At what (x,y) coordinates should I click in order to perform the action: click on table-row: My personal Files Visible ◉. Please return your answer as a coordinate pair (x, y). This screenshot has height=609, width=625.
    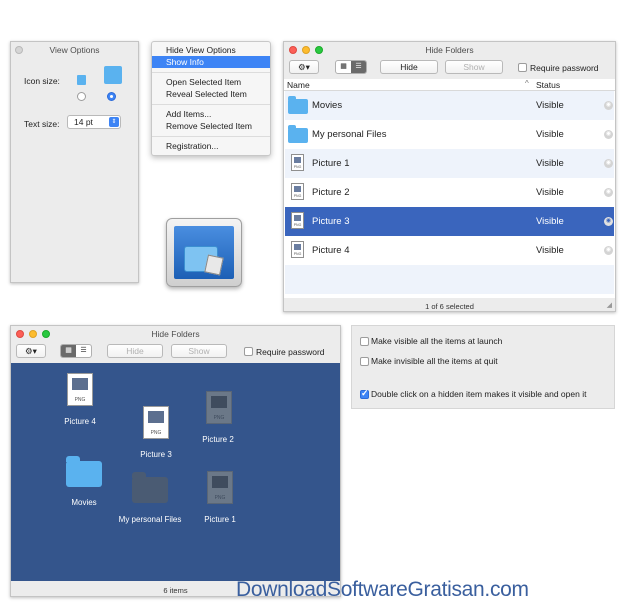
    Looking at the image, I should click on (449, 134).